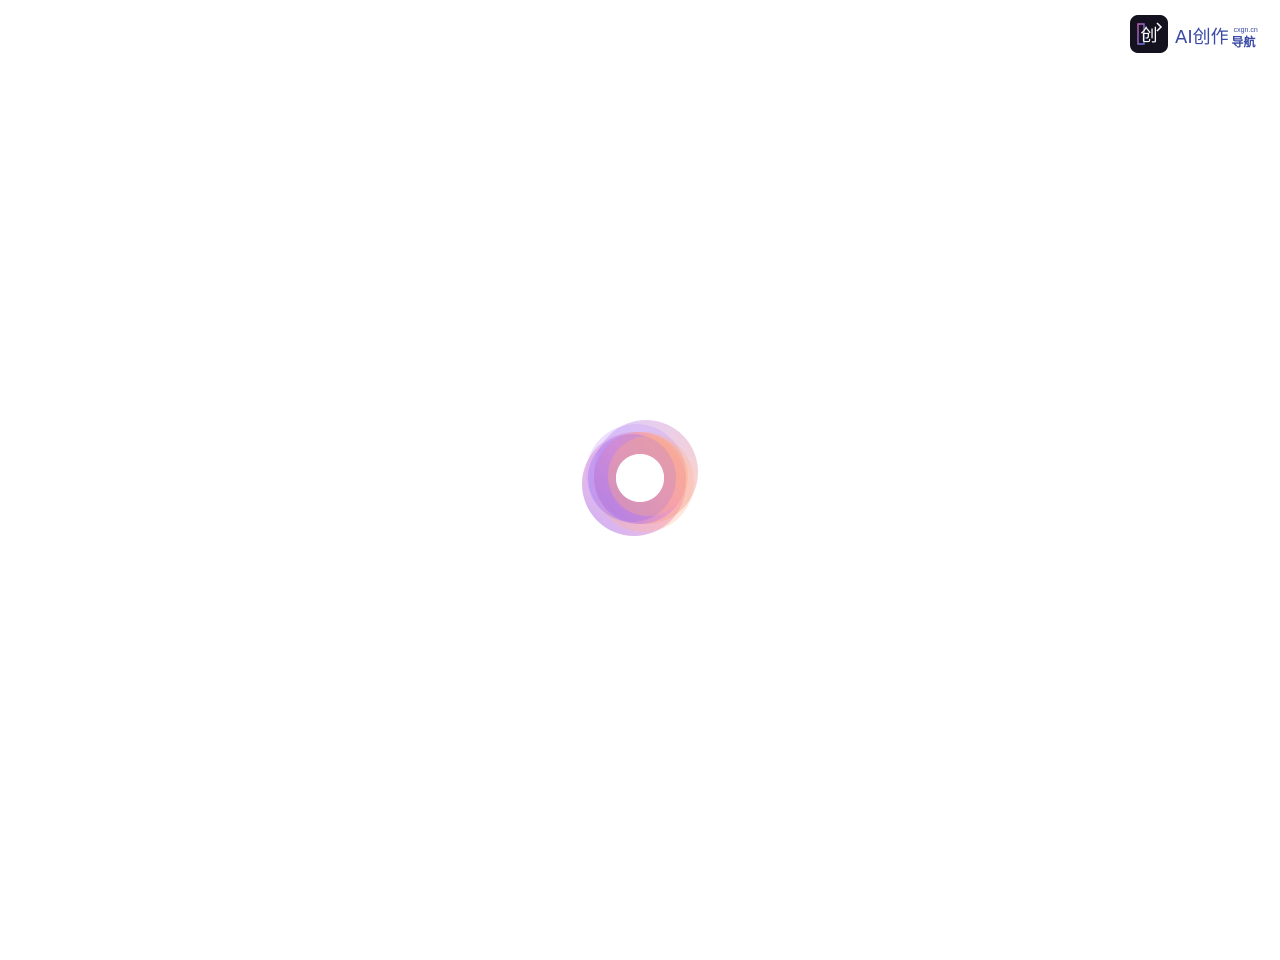 Image resolution: width=1280 pixels, height=960 pixels. I want to click on brand-logo-link: 创 AI创作 cxgn.cn 导航, so click(1194, 34).